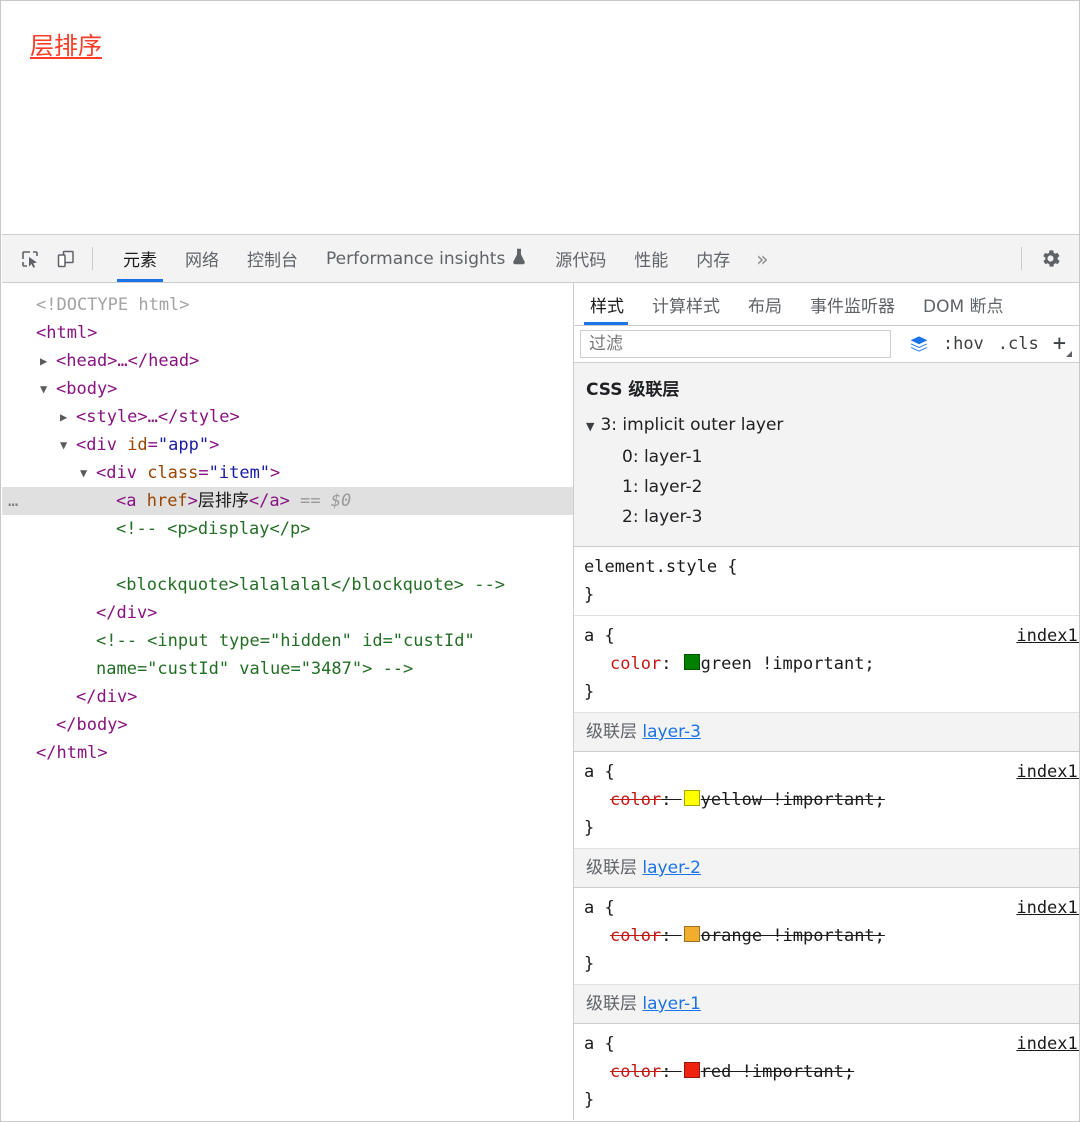 This screenshot has height=1122, width=1080. What do you see at coordinates (202, 258) in the screenshot?
I see `tab-network: 网络` at bounding box center [202, 258].